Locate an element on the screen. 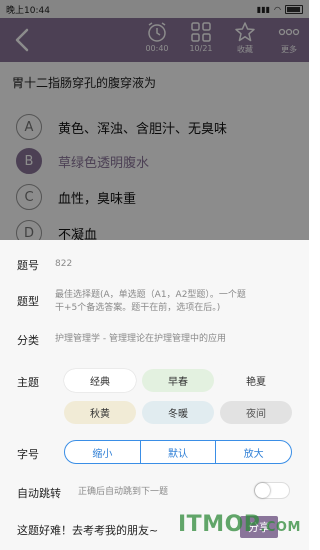 The height and width of the screenshot is (550, 320). theme-spring: 早春 is located at coordinates (178, 380).